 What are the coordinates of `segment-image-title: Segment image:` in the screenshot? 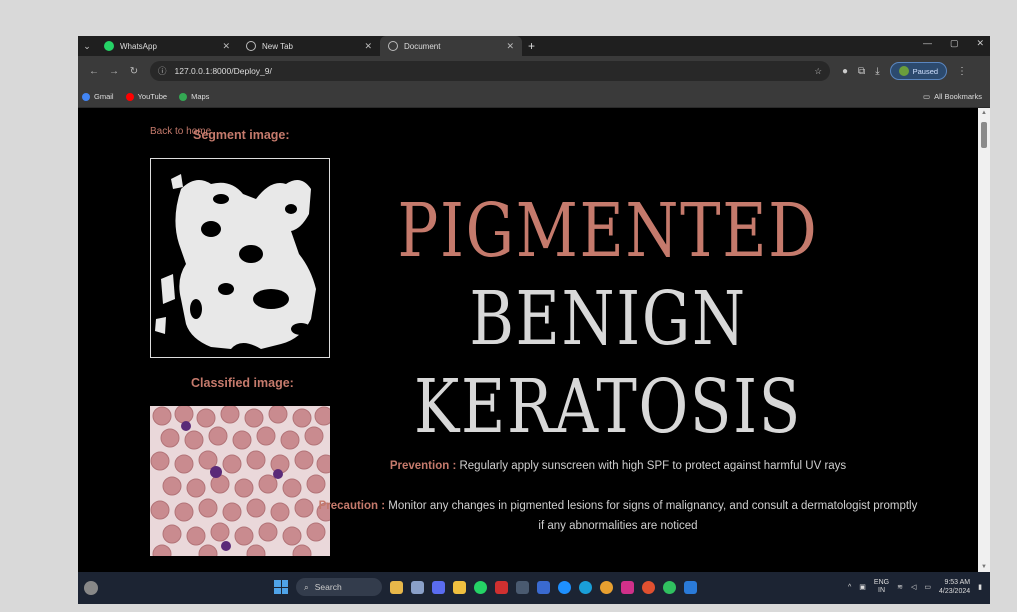 It's located at (241, 135).